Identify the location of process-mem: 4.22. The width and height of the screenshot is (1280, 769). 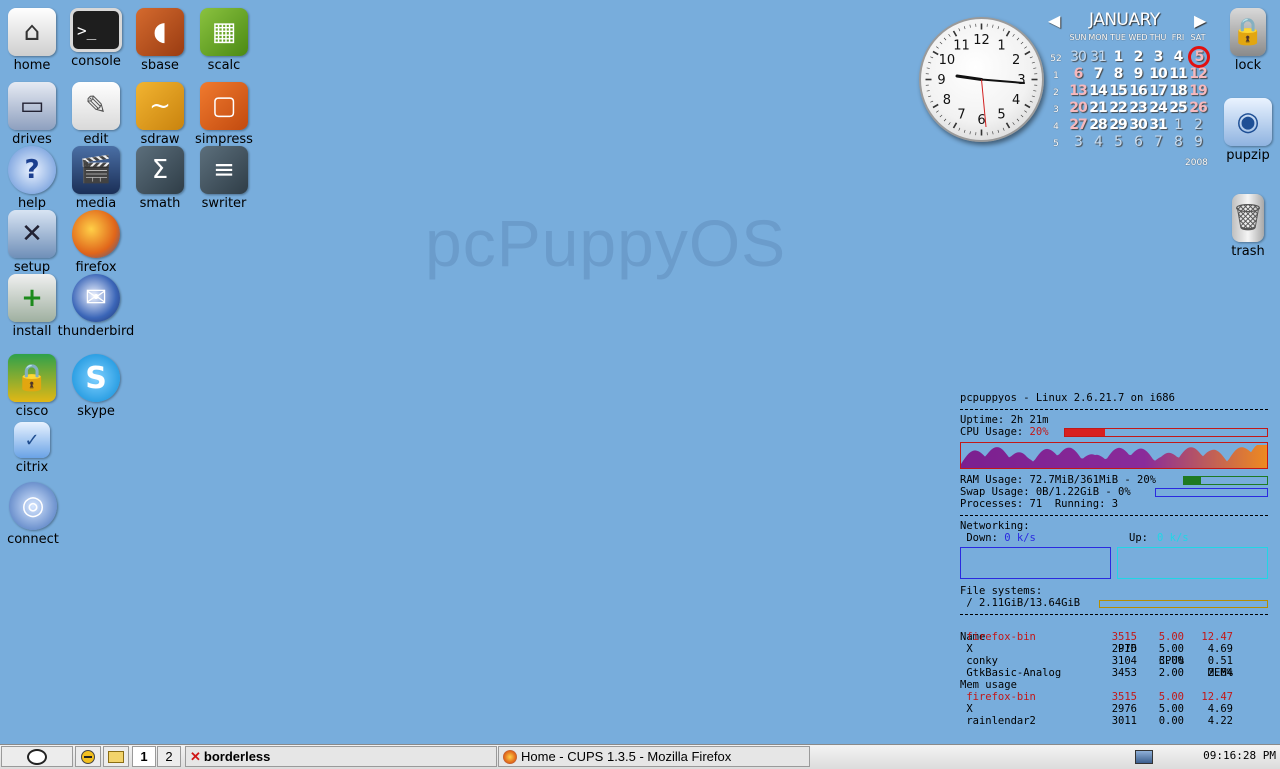
(1211, 721).